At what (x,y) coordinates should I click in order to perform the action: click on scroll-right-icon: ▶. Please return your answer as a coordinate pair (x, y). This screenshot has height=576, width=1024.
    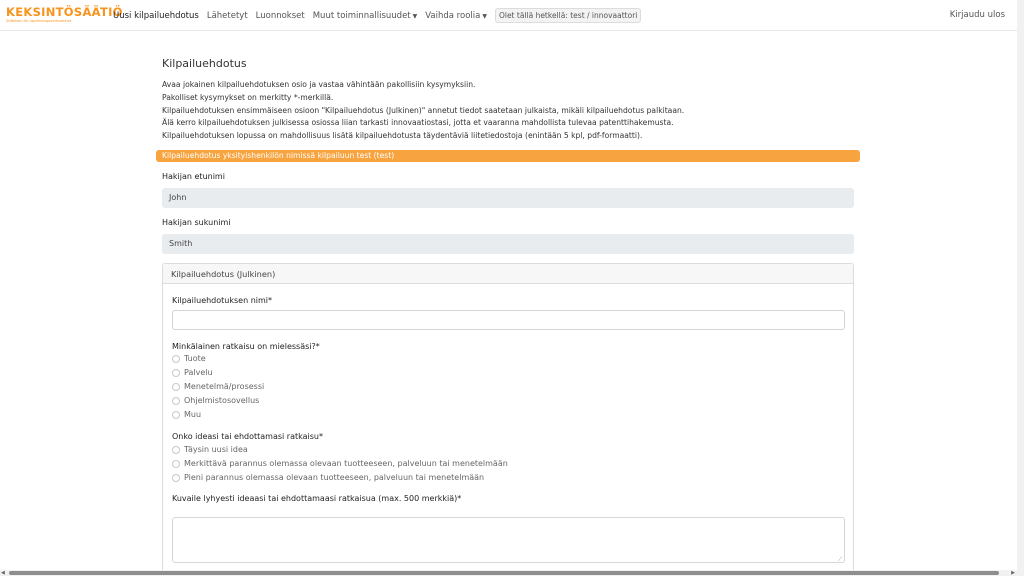
    Looking at the image, I should click on (1013, 573).